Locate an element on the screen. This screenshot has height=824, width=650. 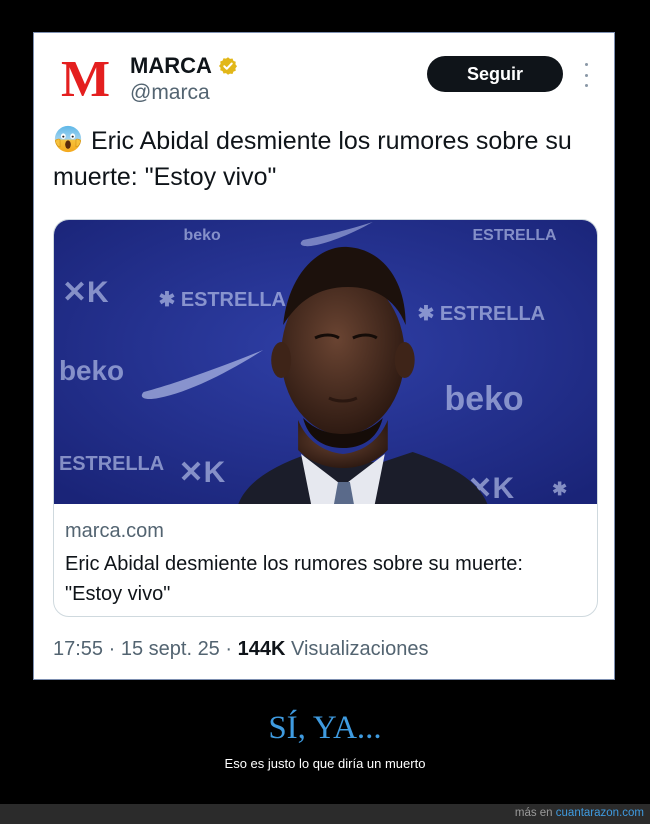
author-name: MARCA is located at coordinates (171, 66).